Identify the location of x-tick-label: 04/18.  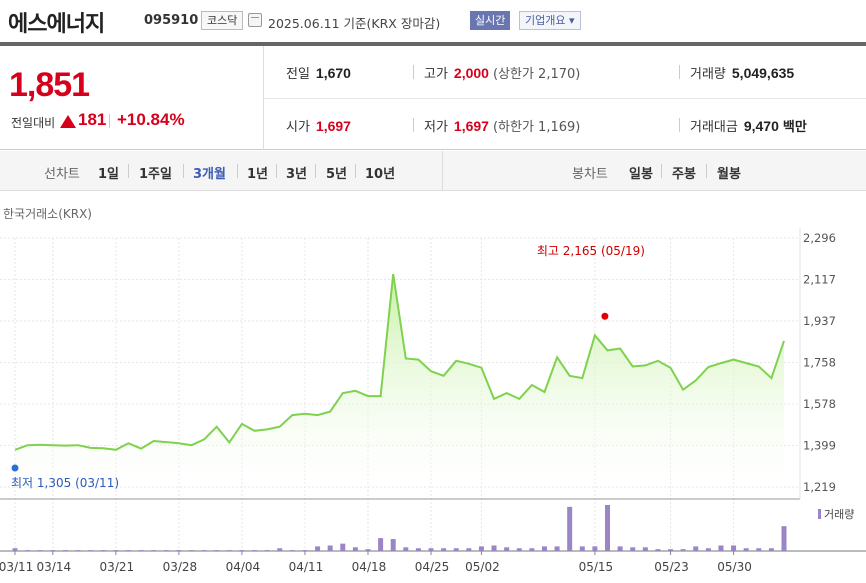
(369, 567).